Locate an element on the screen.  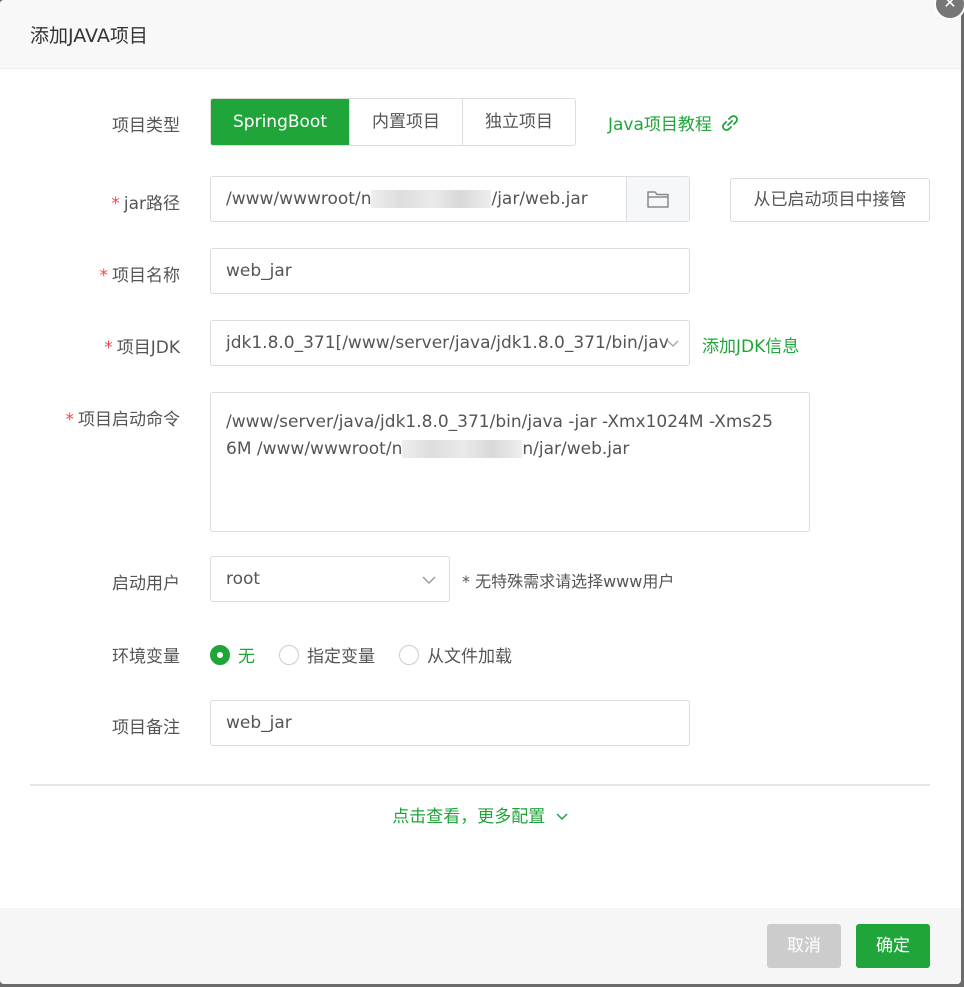
java-tutorial-label: Java项目教程 is located at coordinates (660, 125).